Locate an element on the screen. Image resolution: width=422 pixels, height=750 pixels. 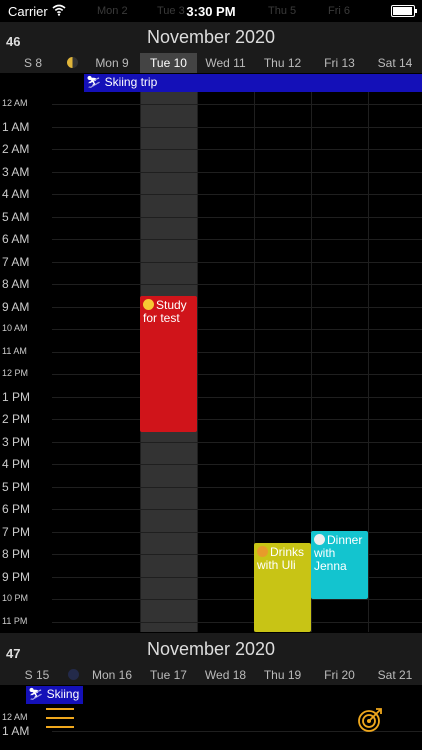
day-header-tue: Tue 10 is located at coordinates (168, 63).